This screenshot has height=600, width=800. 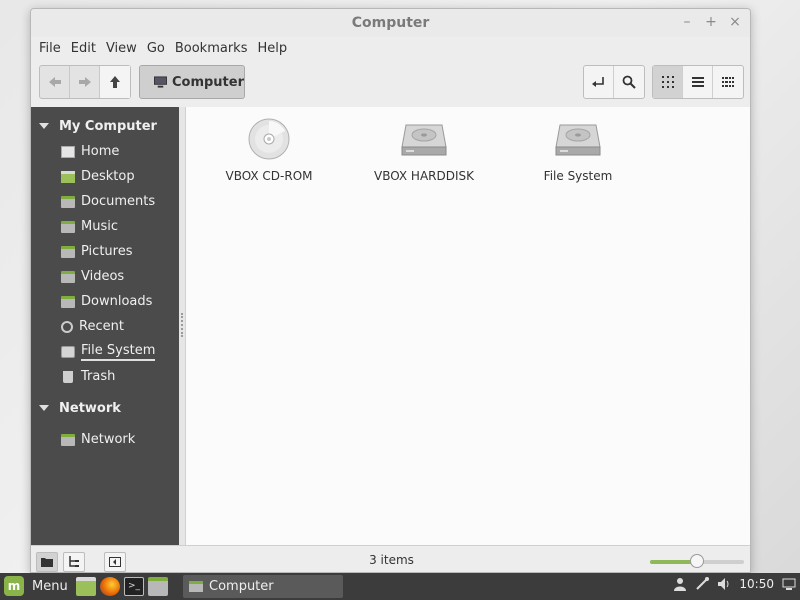 I want to click on minimize-button: –, so click(x=687, y=22).